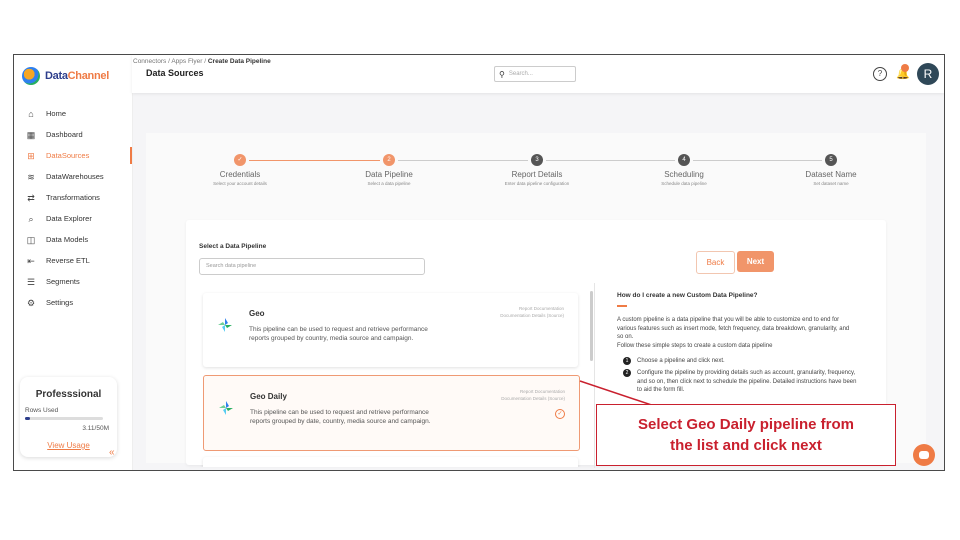 This screenshot has width=960, height=540. Describe the element at coordinates (560, 414) in the screenshot. I see `selected-check-icon: ✓` at that location.